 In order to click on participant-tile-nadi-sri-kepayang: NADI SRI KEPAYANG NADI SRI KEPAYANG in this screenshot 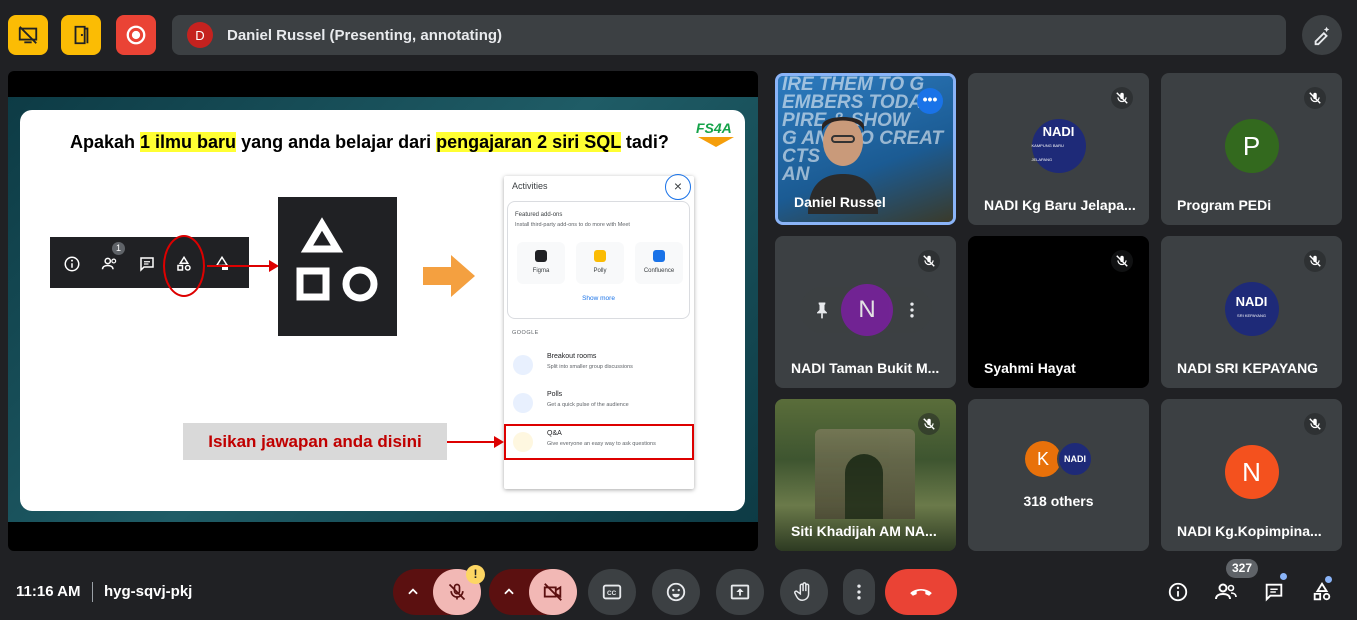, I will do `click(1251, 312)`.